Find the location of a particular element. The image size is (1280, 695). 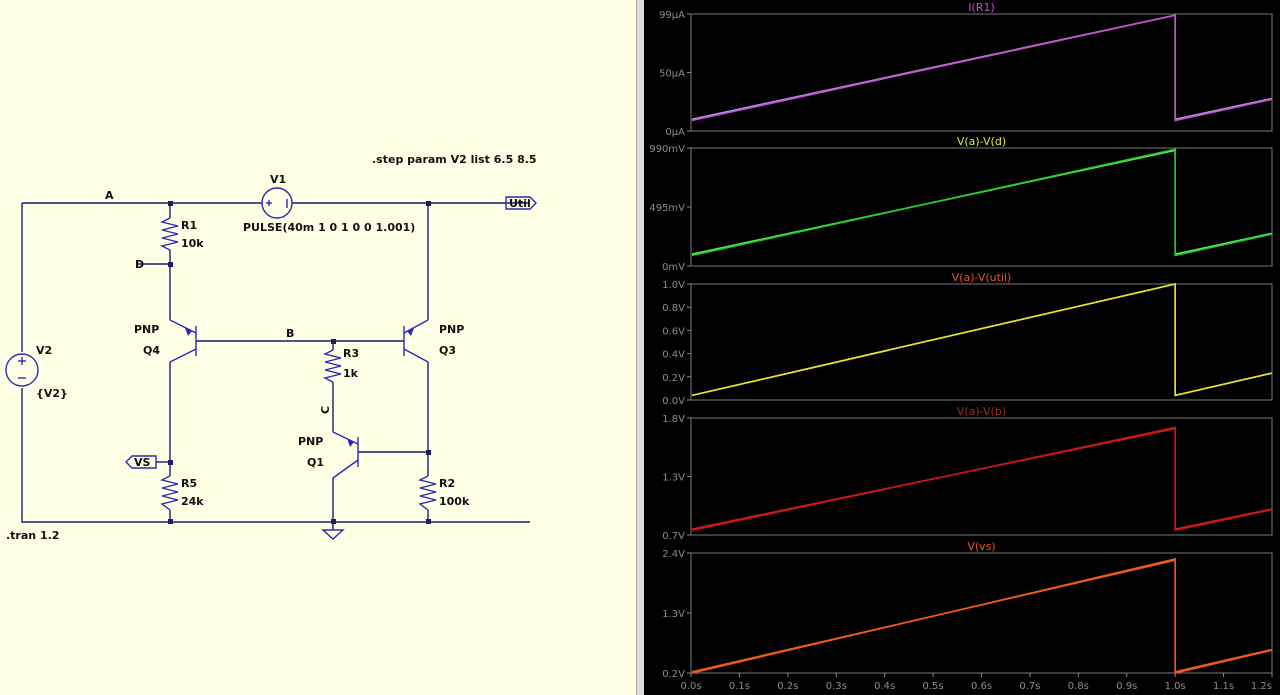

q4-name: Q4 is located at coordinates (151, 350).